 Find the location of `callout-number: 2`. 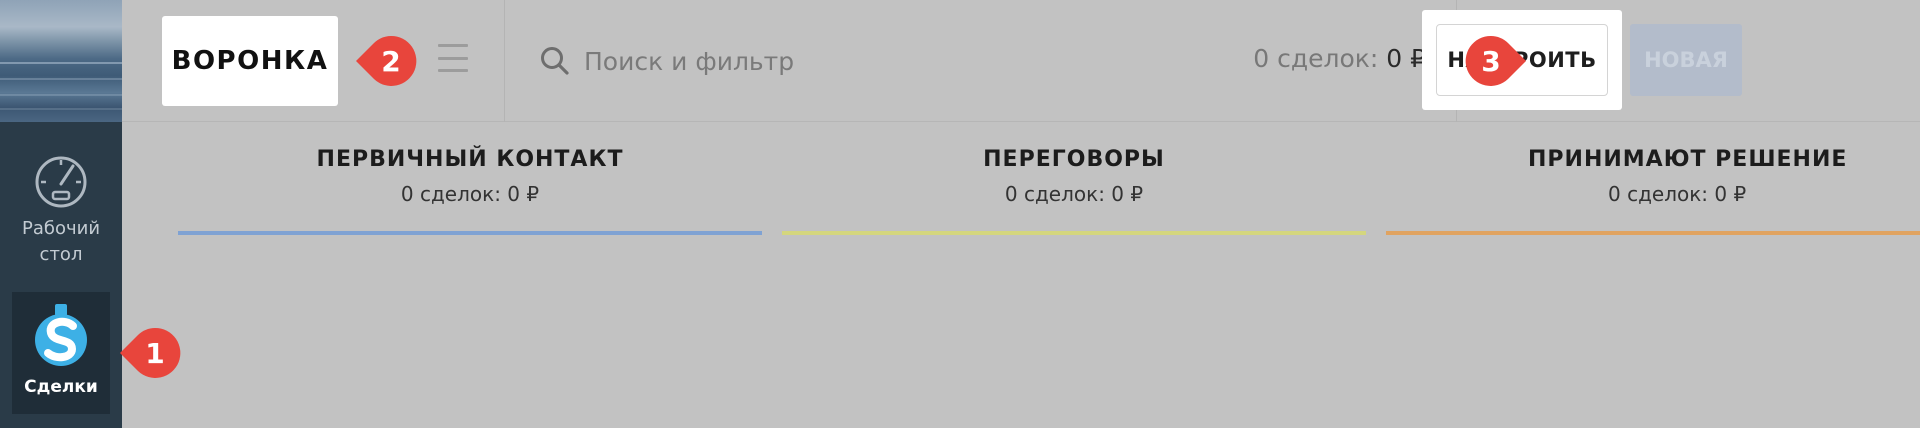

callout-number: 2 is located at coordinates (391, 61).